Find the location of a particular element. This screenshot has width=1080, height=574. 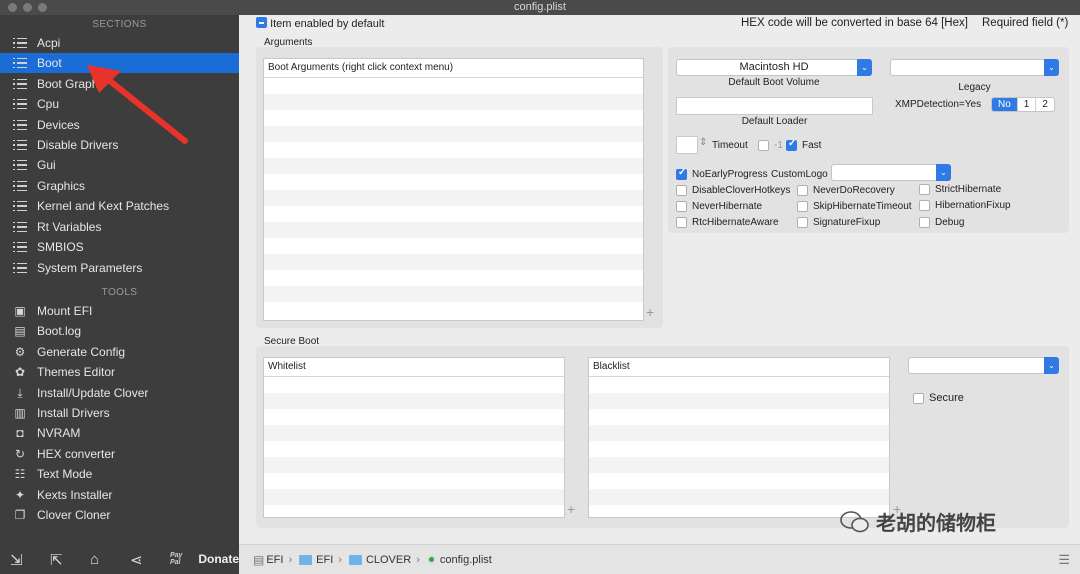

home-icon: ⌂ is located at coordinates (94, 559).